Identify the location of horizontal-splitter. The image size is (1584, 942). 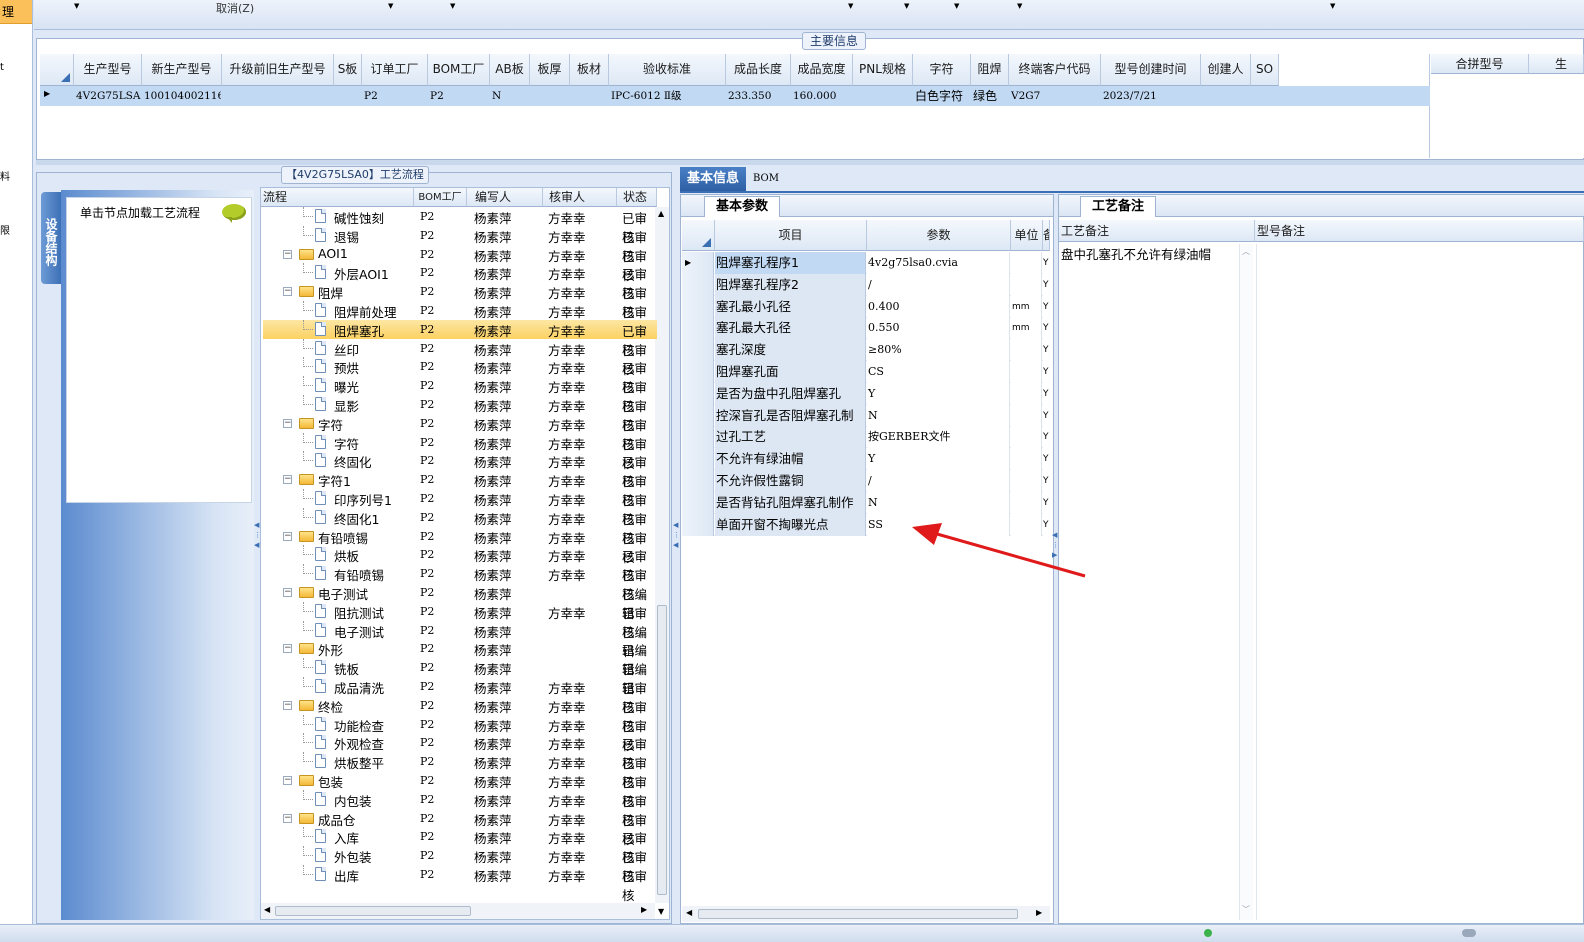
(810, 162).